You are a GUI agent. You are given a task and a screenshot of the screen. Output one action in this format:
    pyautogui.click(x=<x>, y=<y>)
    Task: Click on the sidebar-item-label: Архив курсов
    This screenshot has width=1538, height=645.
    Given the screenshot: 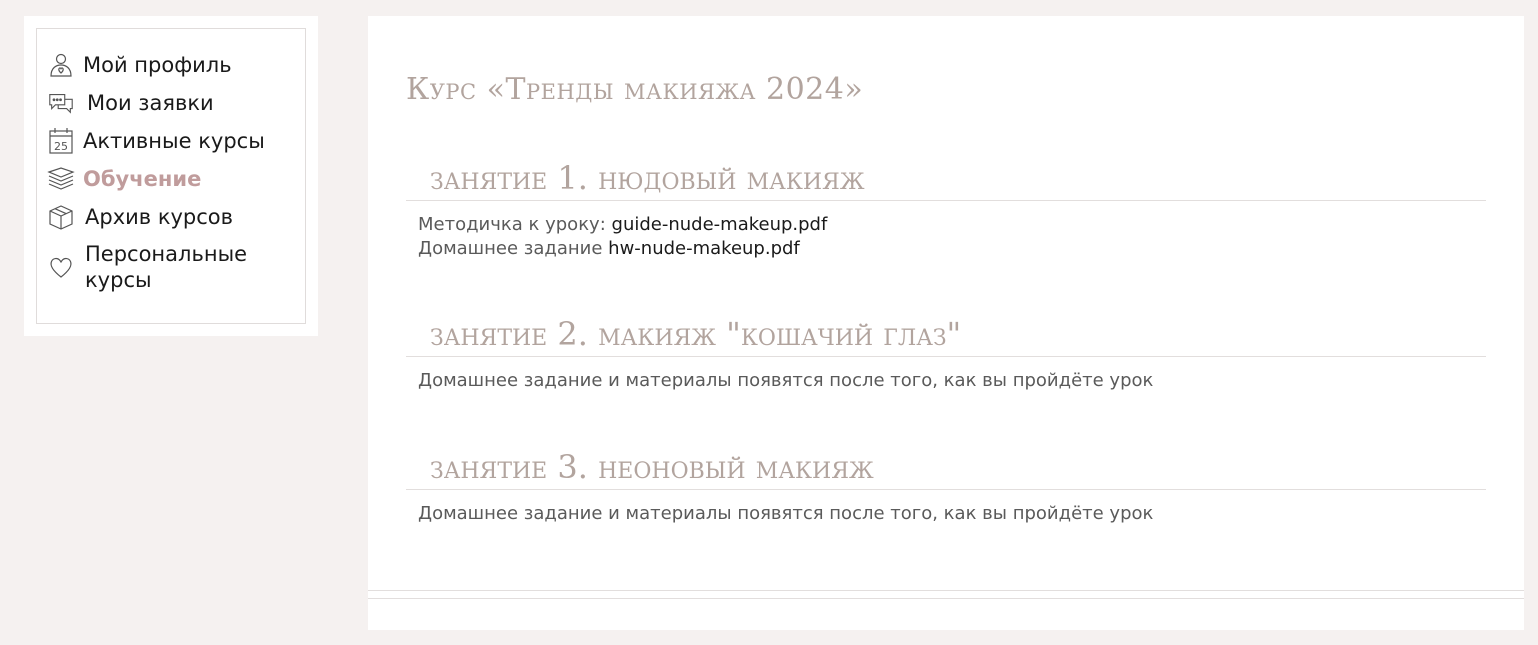 What is the action you would take?
    pyautogui.click(x=159, y=217)
    